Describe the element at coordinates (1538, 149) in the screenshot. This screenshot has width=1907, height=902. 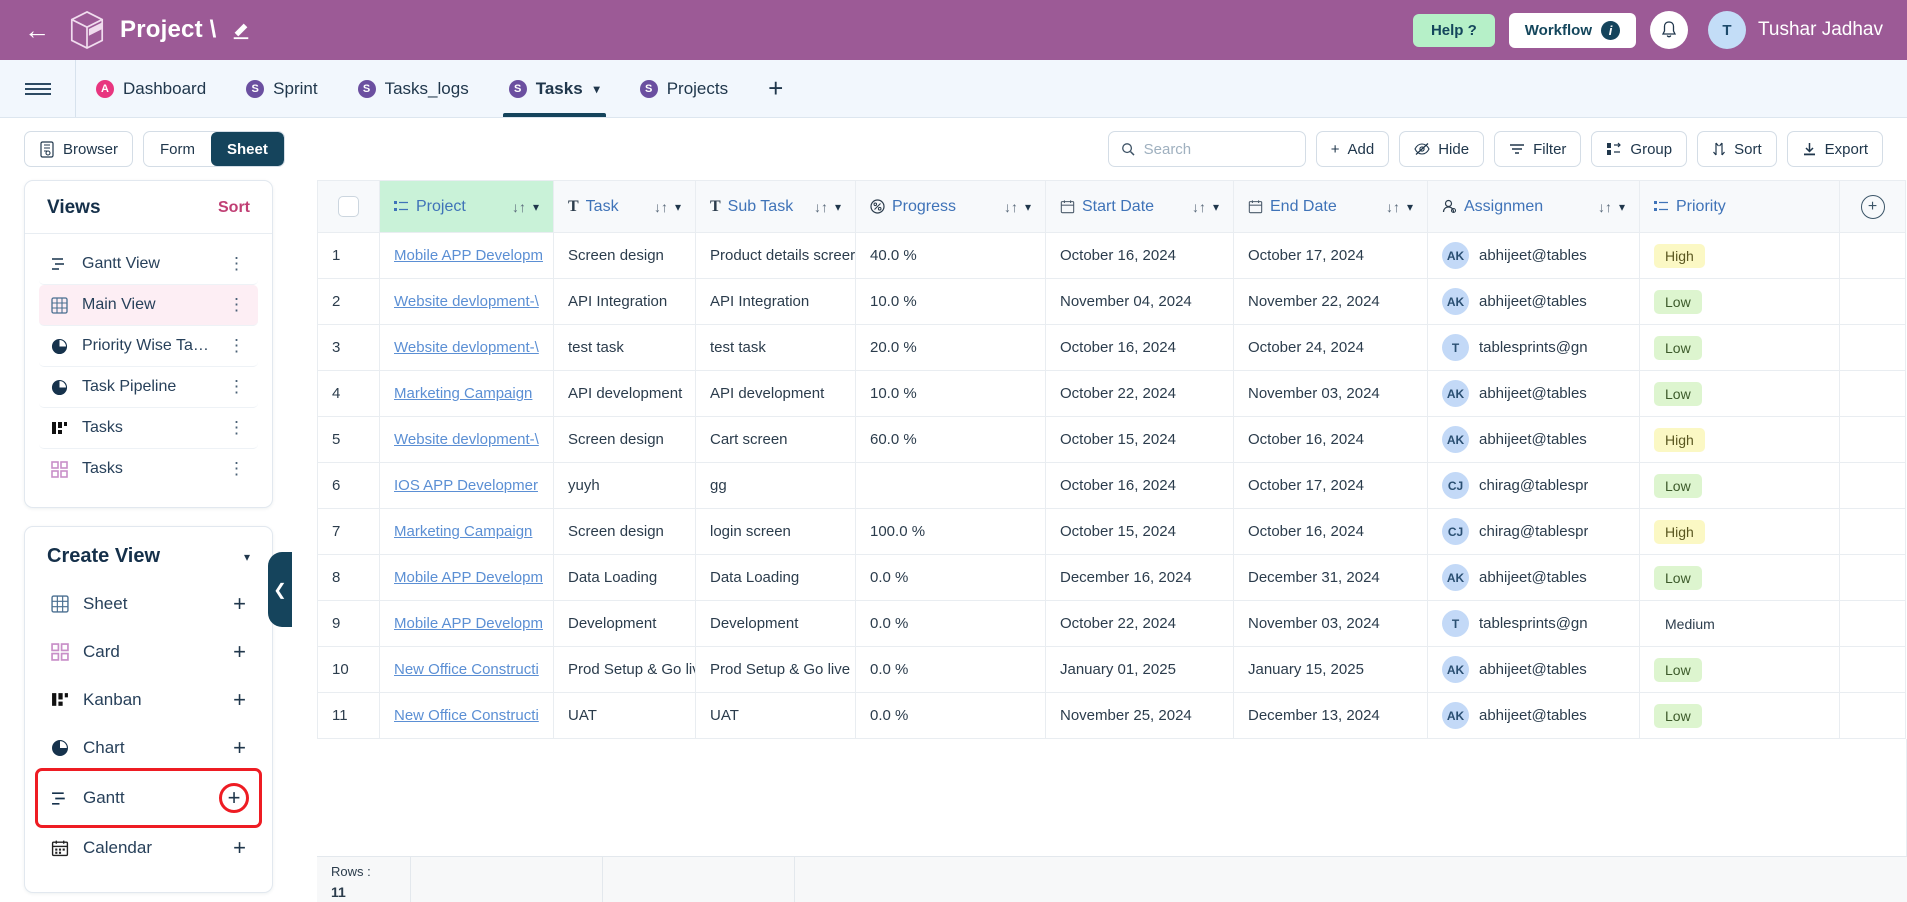
I see `filter-button: Filter` at that location.